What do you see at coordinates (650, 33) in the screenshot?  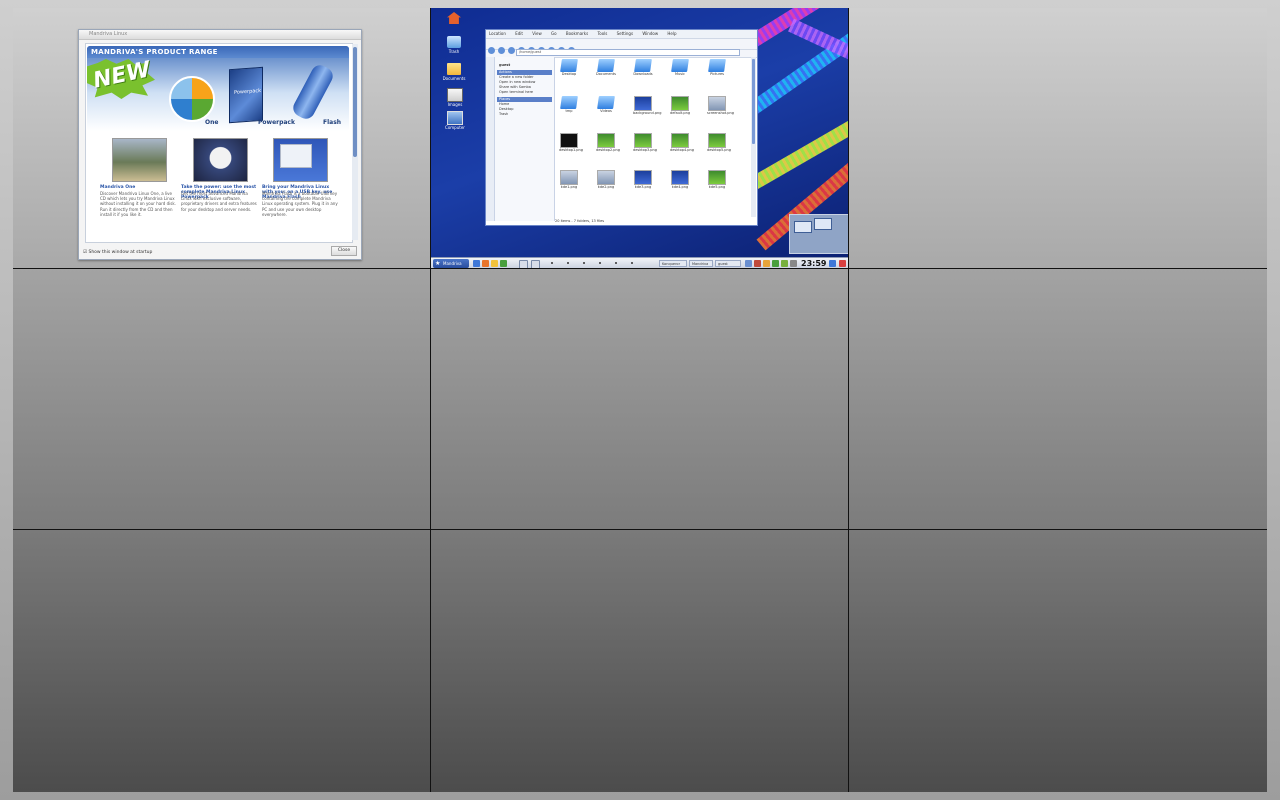 I see `menu-window: Window` at bounding box center [650, 33].